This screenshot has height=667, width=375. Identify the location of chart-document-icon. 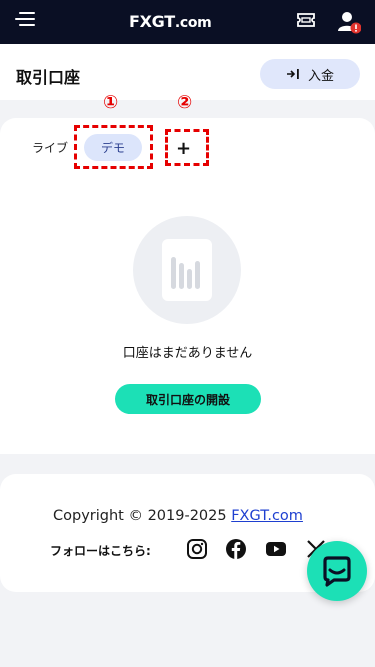
(187, 270).